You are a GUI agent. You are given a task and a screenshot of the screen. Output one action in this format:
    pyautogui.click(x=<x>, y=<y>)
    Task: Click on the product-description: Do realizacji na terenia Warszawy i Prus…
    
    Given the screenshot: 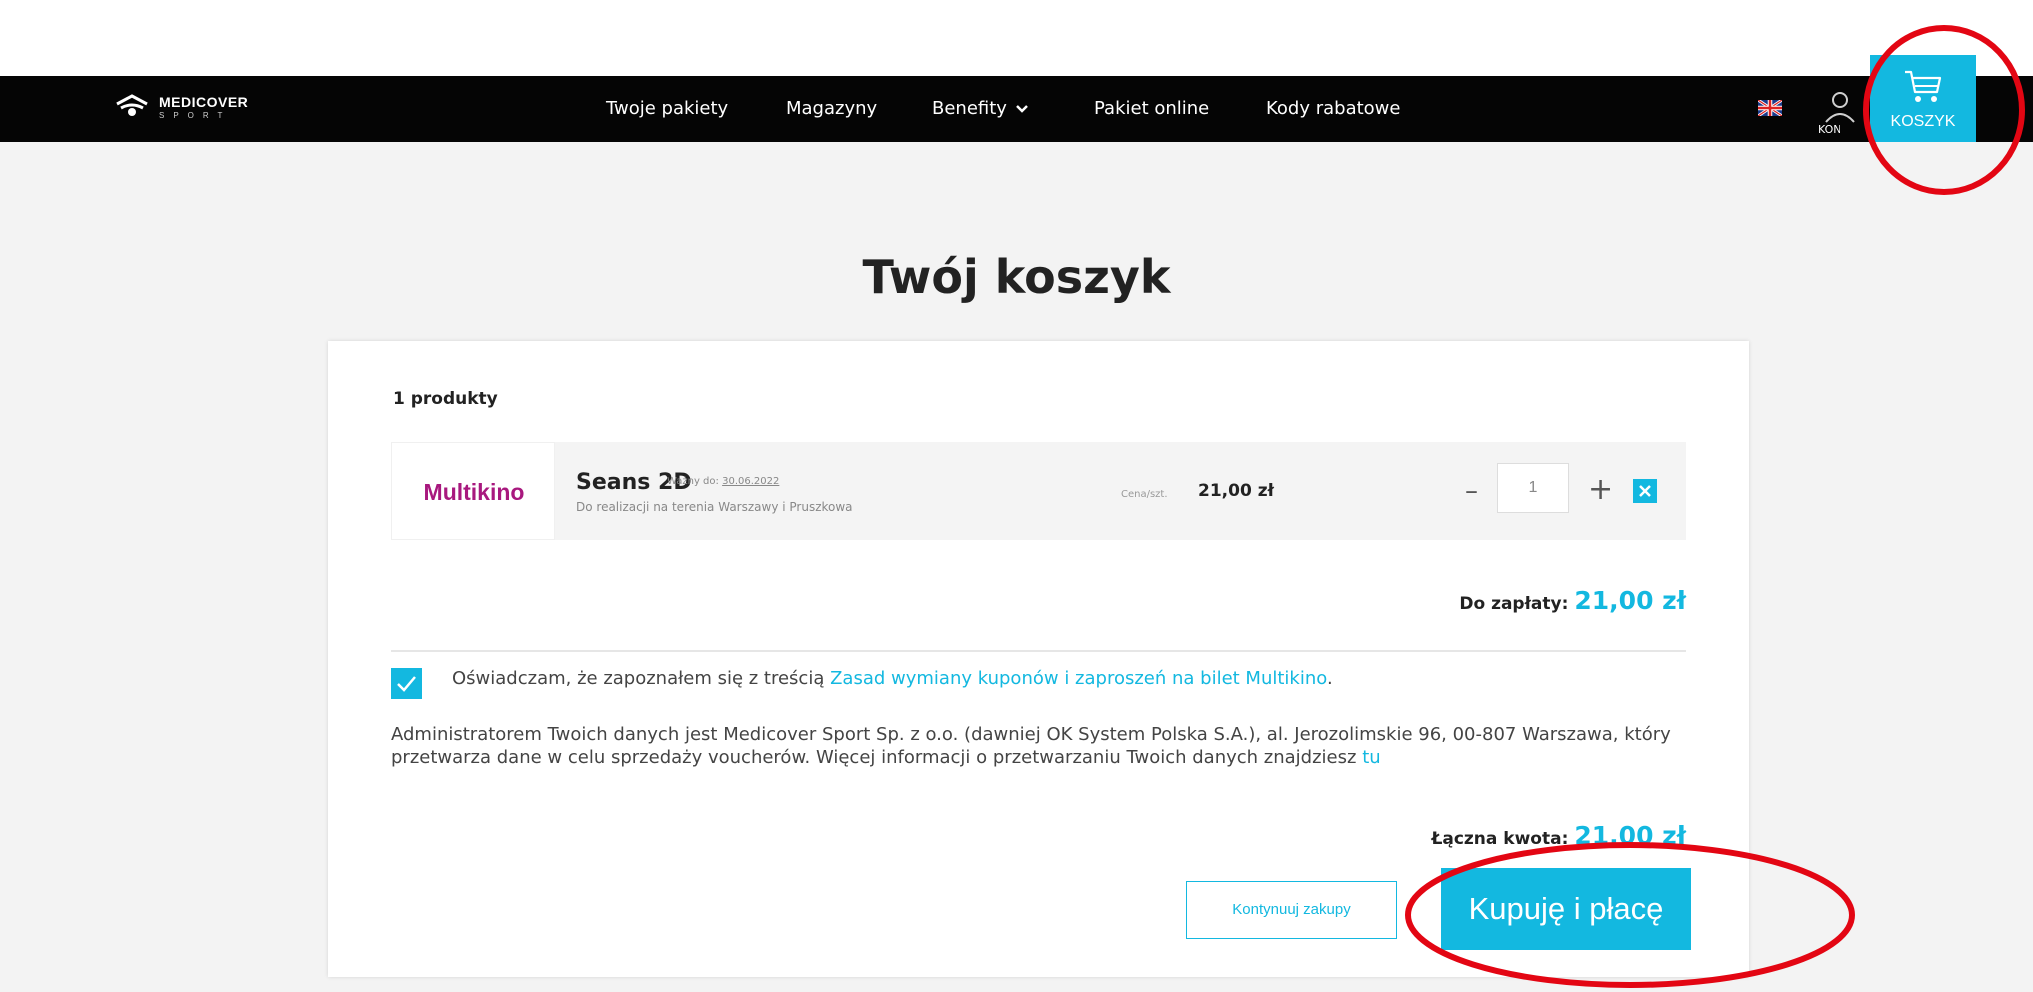 What is the action you would take?
    pyautogui.click(x=714, y=507)
    